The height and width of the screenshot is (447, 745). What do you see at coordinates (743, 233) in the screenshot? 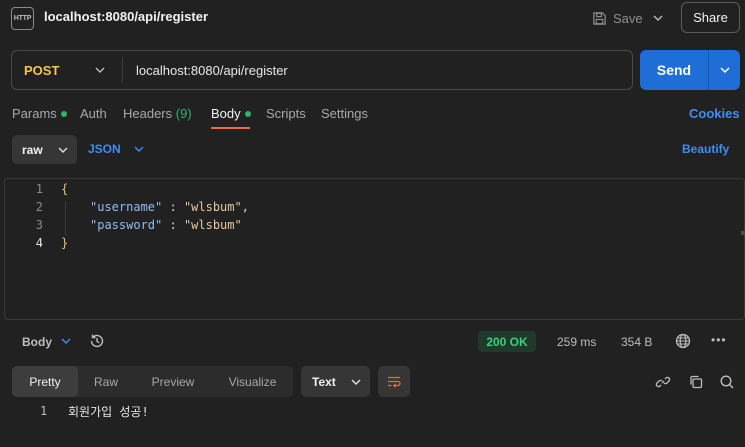
I see `editor-scrollbar` at bounding box center [743, 233].